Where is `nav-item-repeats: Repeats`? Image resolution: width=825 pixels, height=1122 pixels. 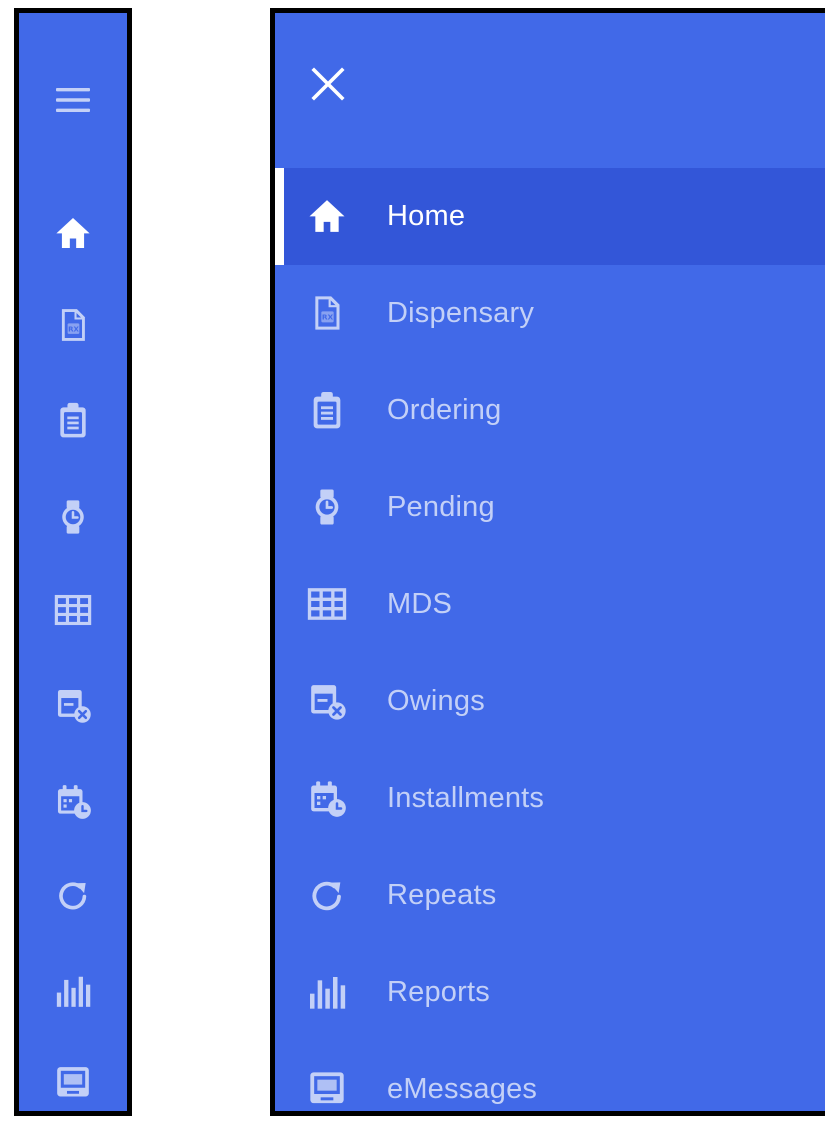
nav-item-repeats: Repeats is located at coordinates (550, 895).